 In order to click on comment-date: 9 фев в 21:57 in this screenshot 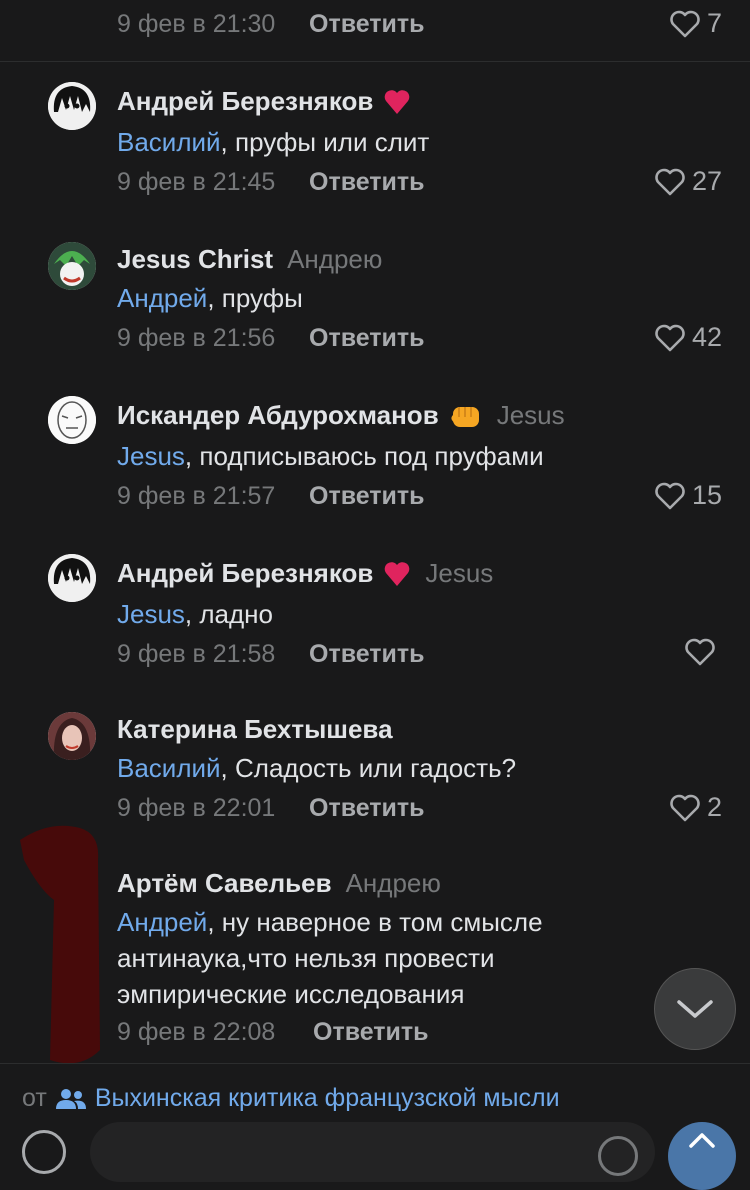, I will do `click(196, 496)`.